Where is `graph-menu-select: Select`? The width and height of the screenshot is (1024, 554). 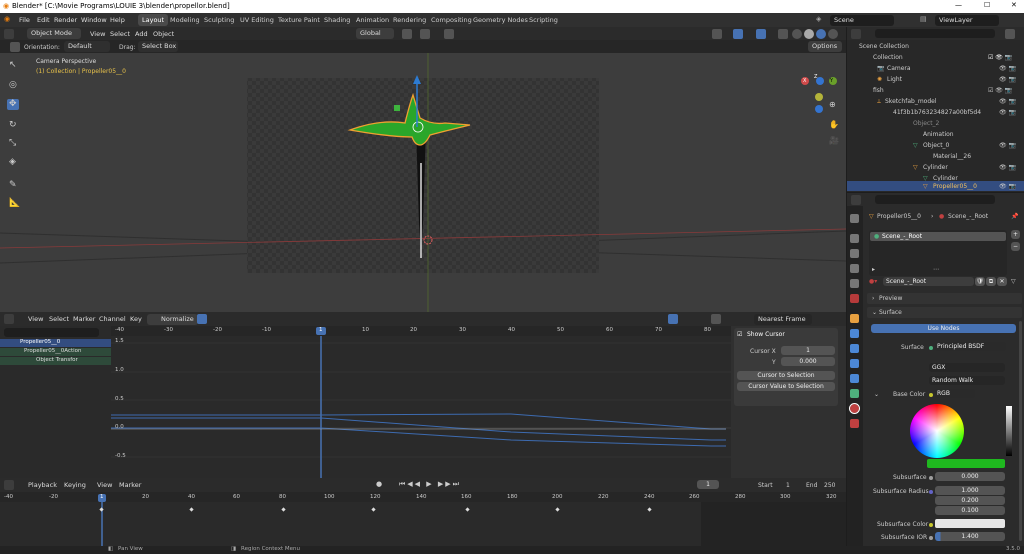
graph-menu-select: Select is located at coordinates (59, 319).